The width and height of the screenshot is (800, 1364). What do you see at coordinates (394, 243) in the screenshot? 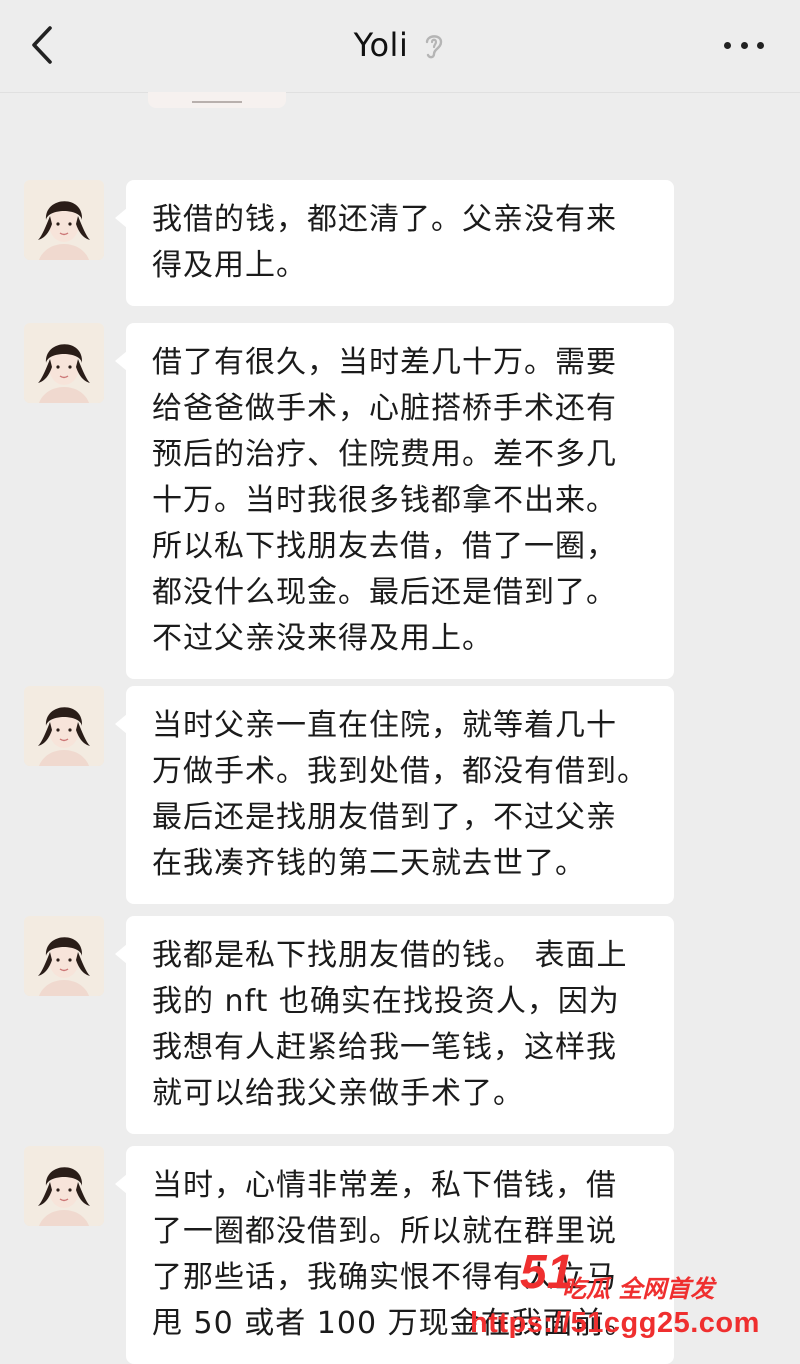
I see `message-bubble: 我借的钱，都还清了。父亲没有来 得及用上。` at bounding box center [394, 243].